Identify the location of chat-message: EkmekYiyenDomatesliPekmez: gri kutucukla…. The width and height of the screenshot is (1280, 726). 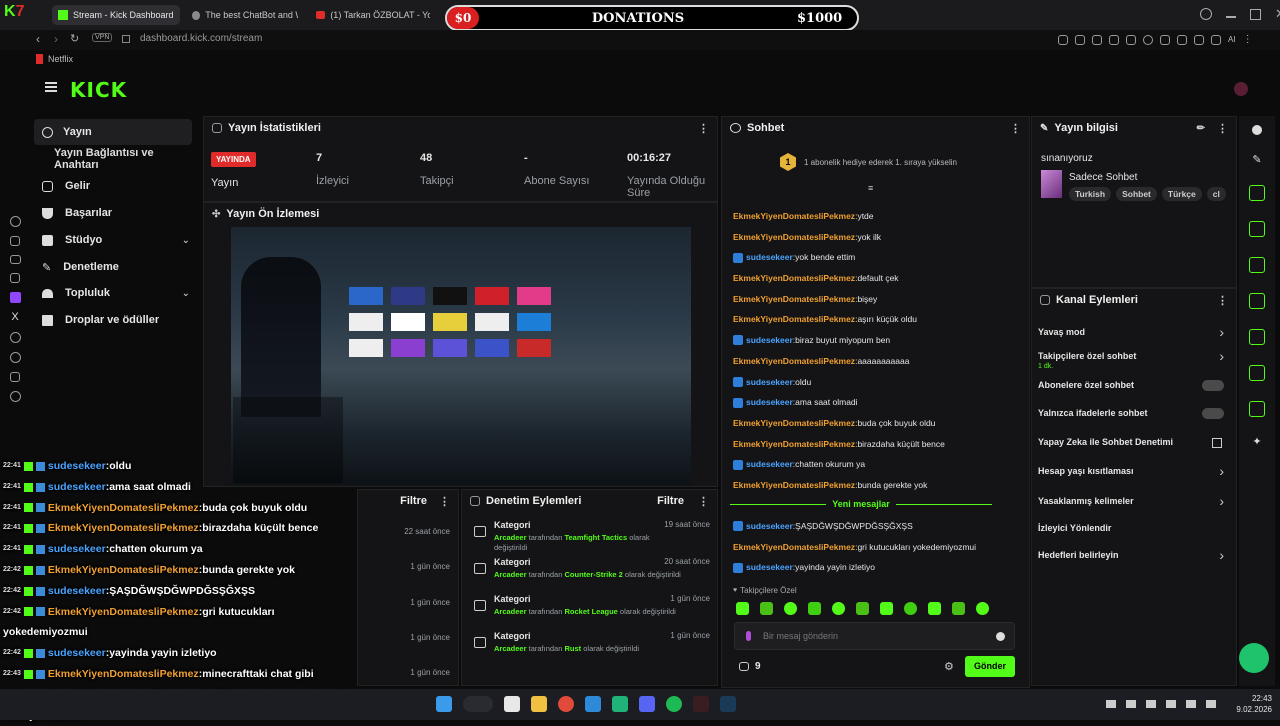
(878, 547).